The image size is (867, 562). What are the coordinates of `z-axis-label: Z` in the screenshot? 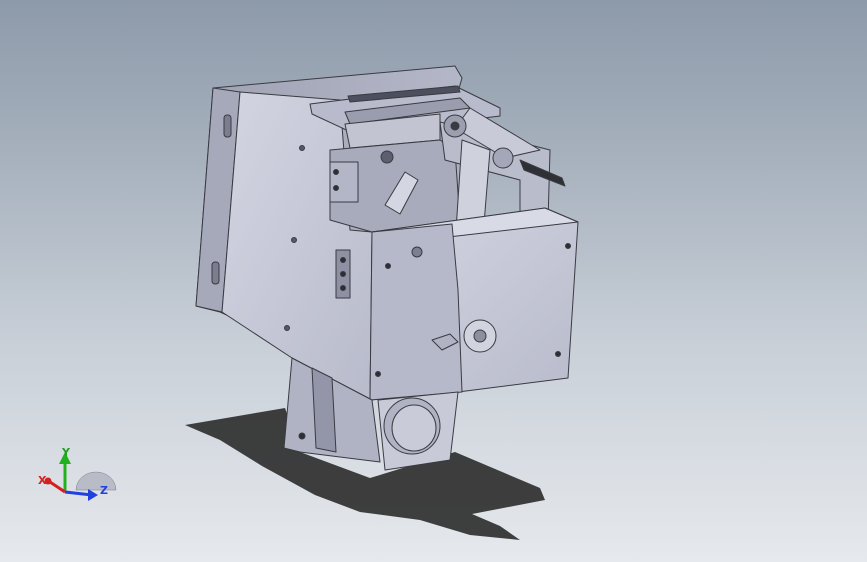 It's located at (104, 490).